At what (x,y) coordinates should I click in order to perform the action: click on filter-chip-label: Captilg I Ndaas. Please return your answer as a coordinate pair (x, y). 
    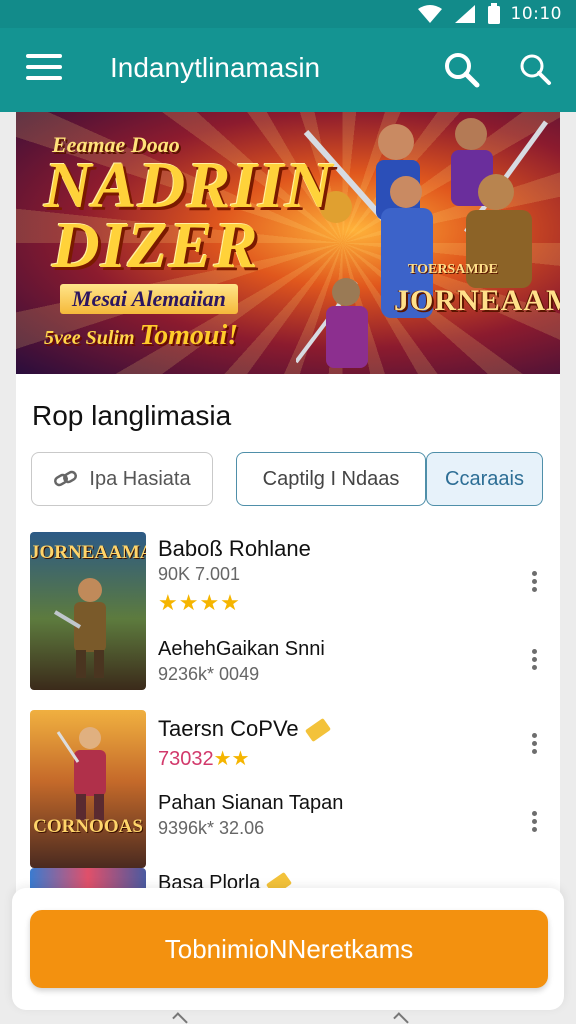
    Looking at the image, I should click on (331, 478).